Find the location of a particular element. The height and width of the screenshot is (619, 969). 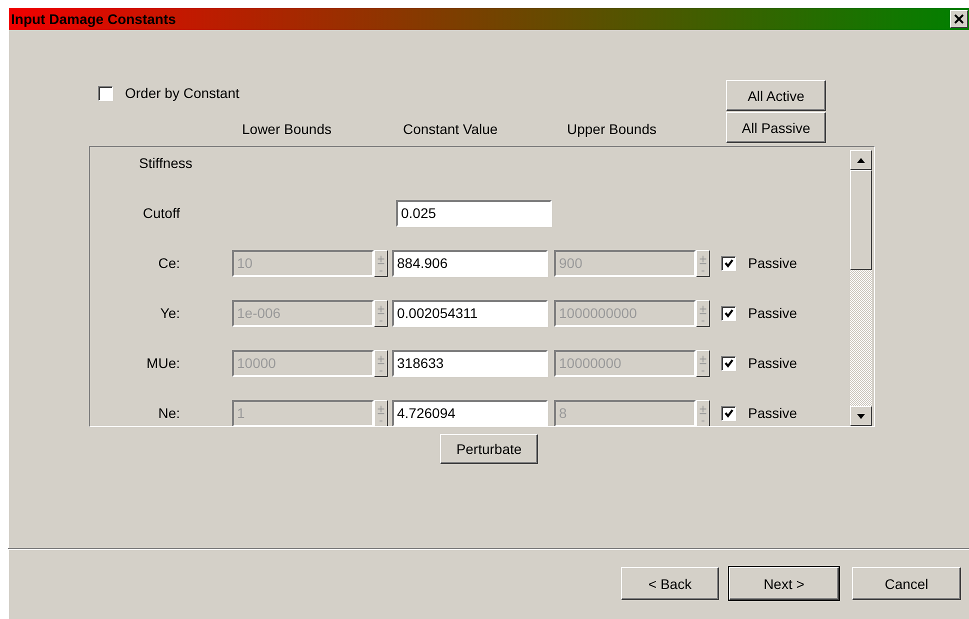

scroll-down-button is located at coordinates (861, 416).